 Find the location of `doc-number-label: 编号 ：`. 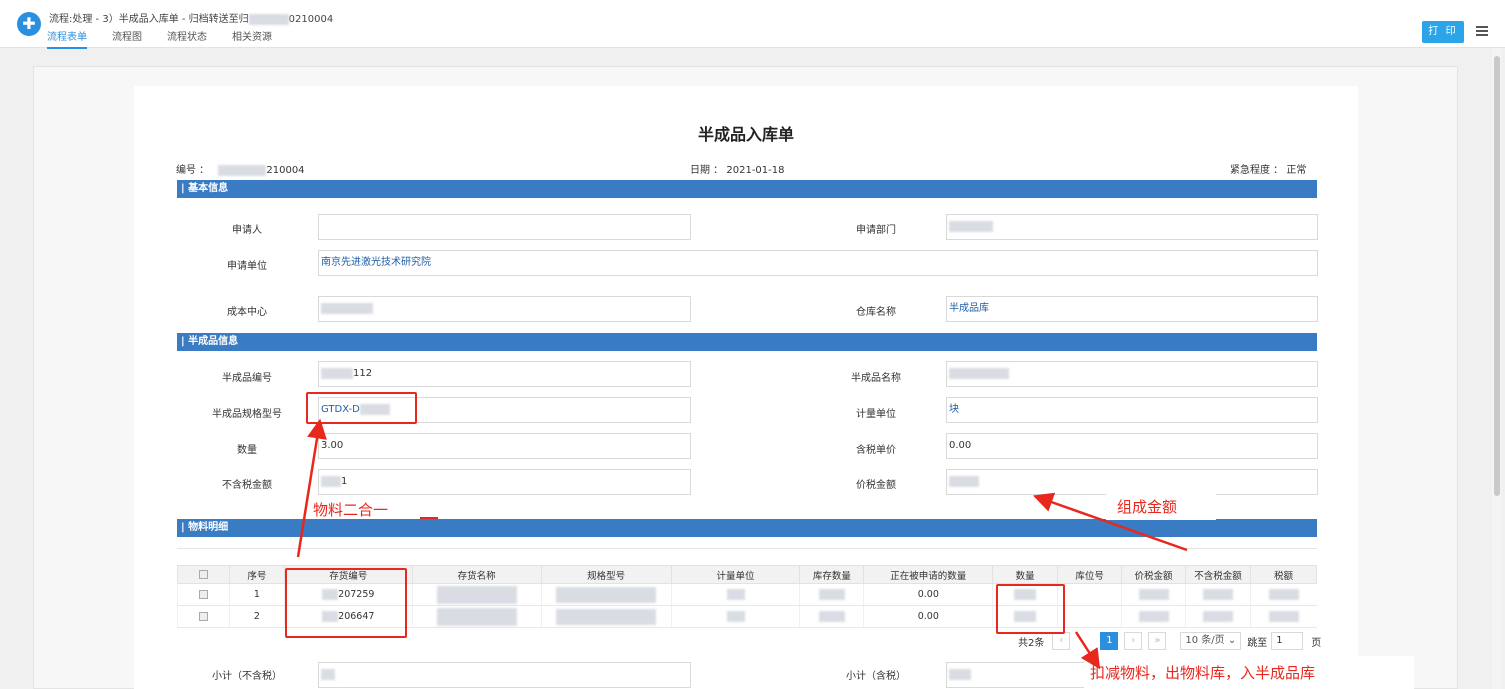

doc-number-label: 编号 ： is located at coordinates (193, 170).